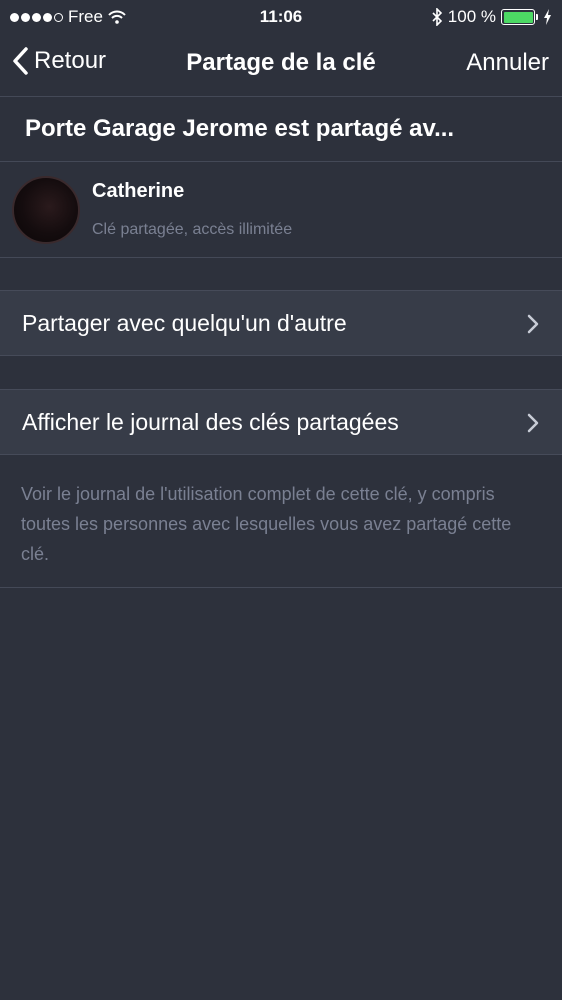 This screenshot has height=1000, width=562. What do you see at coordinates (281, 587) in the screenshot?
I see `footnote-divider` at bounding box center [281, 587].